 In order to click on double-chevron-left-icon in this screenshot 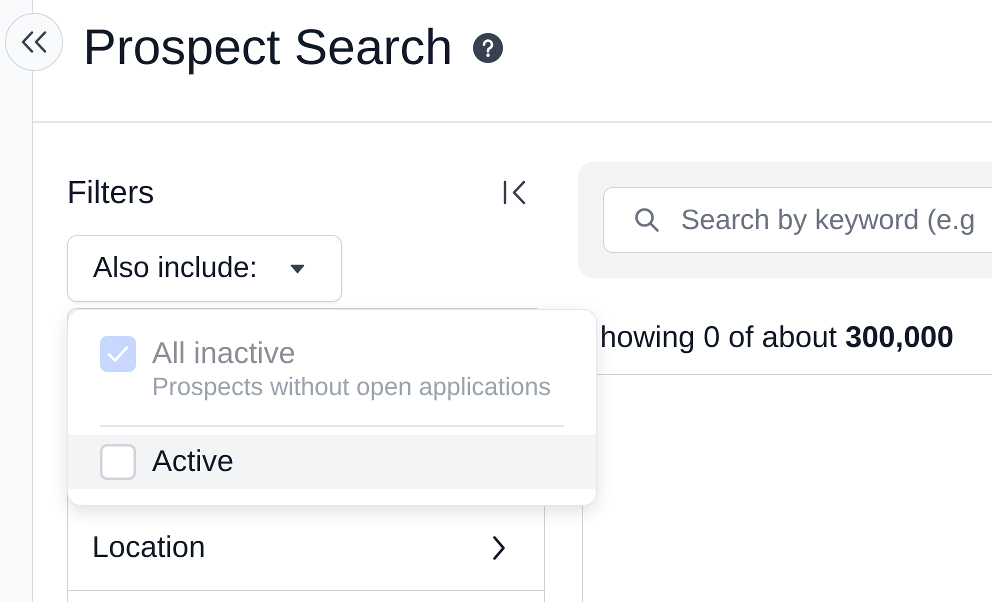, I will do `click(34, 42)`.